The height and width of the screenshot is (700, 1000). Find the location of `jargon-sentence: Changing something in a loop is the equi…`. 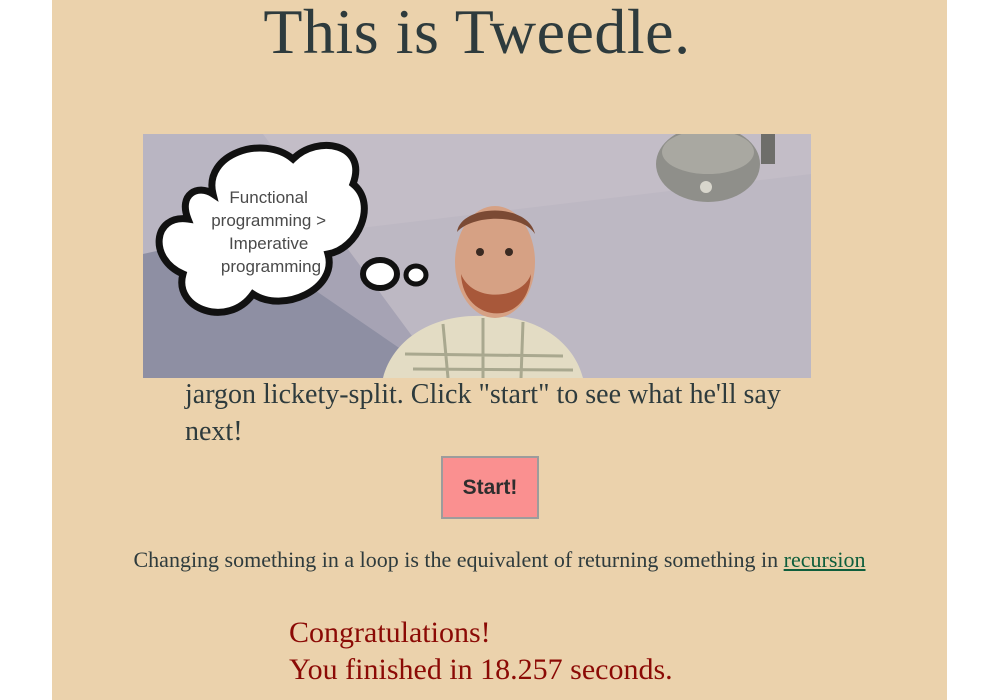

jargon-sentence: Changing something in a loop is the equi… is located at coordinates (499, 560).